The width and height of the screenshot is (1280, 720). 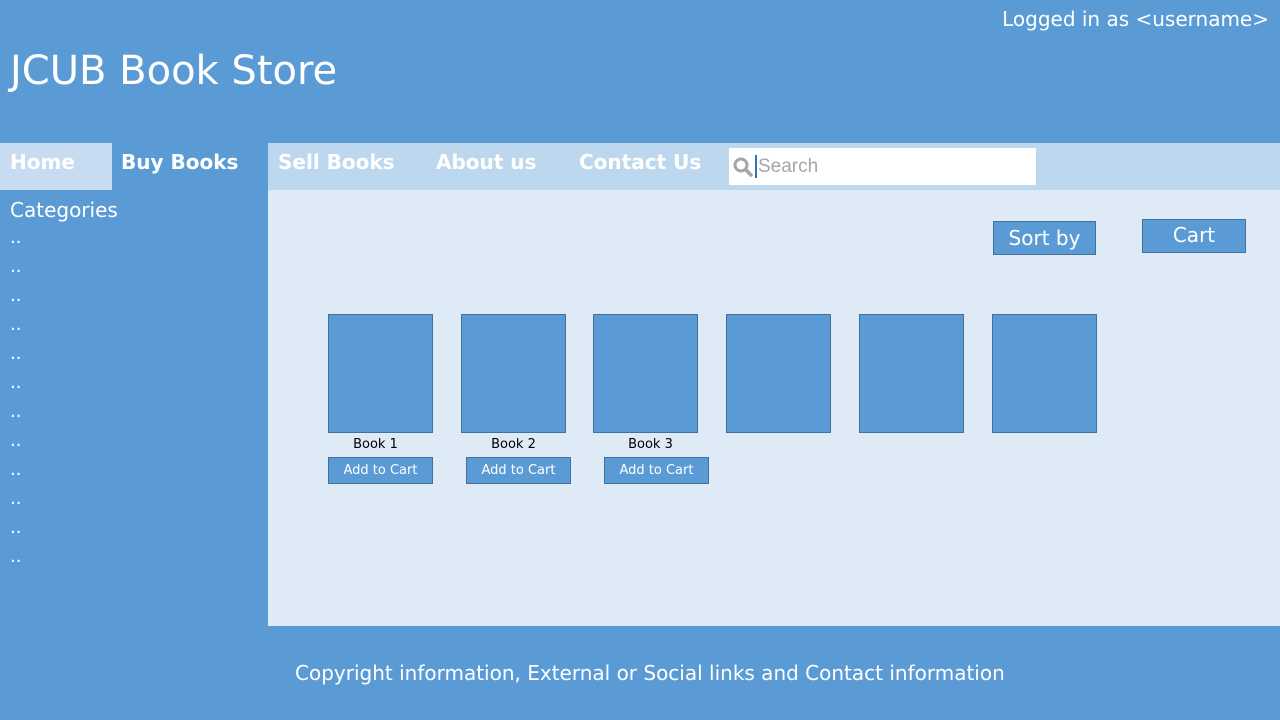 I want to click on nav-about-us: About us, so click(x=486, y=166).